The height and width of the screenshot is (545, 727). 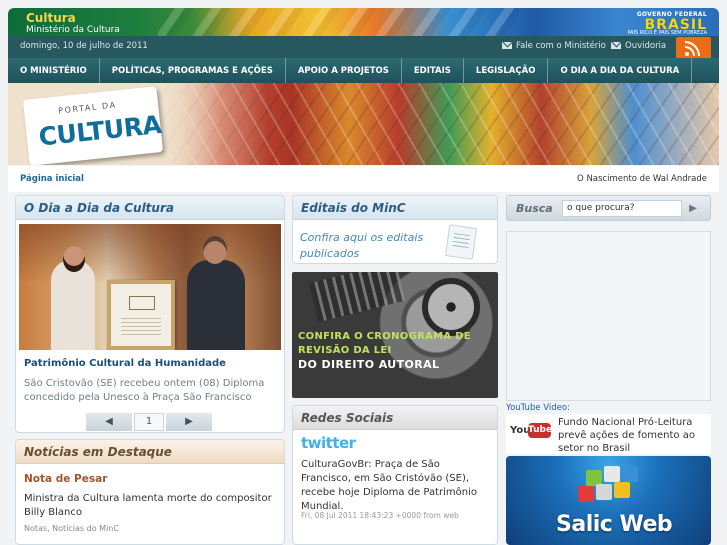 What do you see at coordinates (608, 316) in the screenshot?
I see `video-player` at bounding box center [608, 316].